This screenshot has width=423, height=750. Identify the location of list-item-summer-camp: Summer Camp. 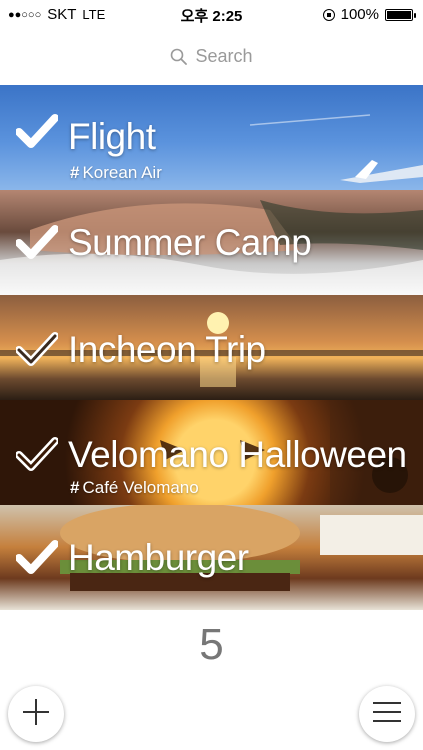
(211, 242).